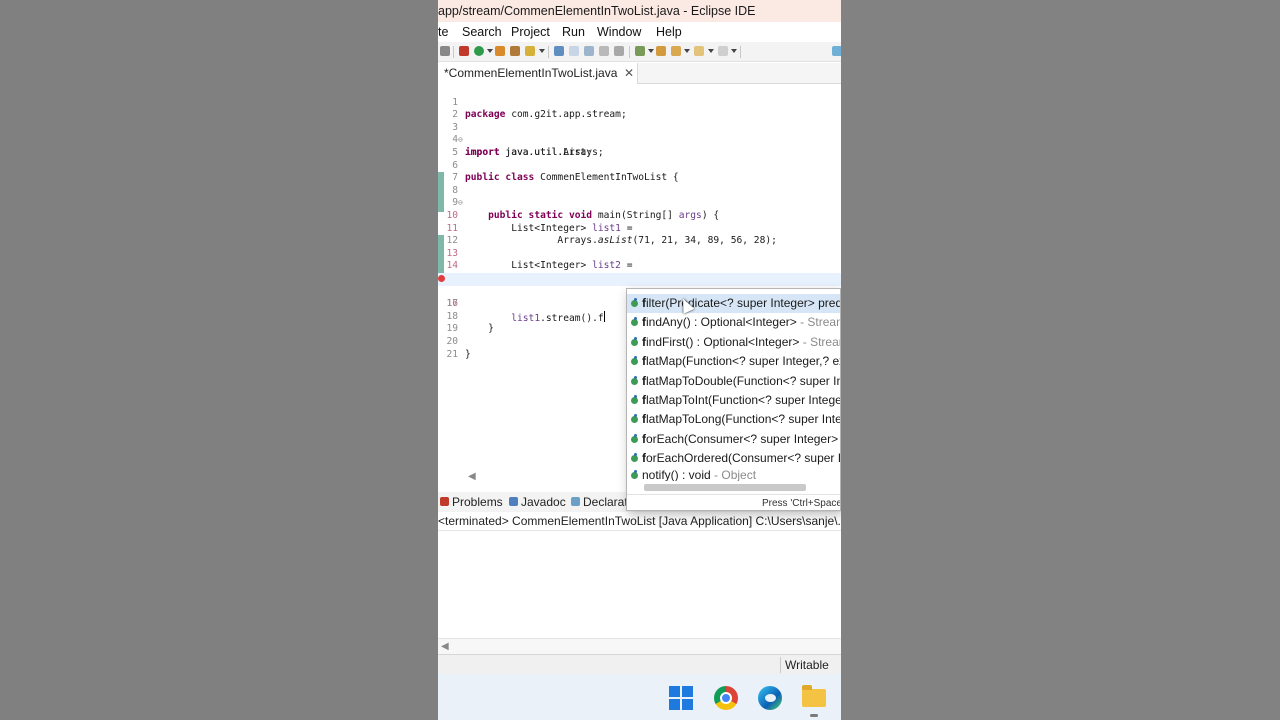 The height and width of the screenshot is (720, 1280). Describe the element at coordinates (482, 32) in the screenshot. I see `menu-item-search: Search` at that location.